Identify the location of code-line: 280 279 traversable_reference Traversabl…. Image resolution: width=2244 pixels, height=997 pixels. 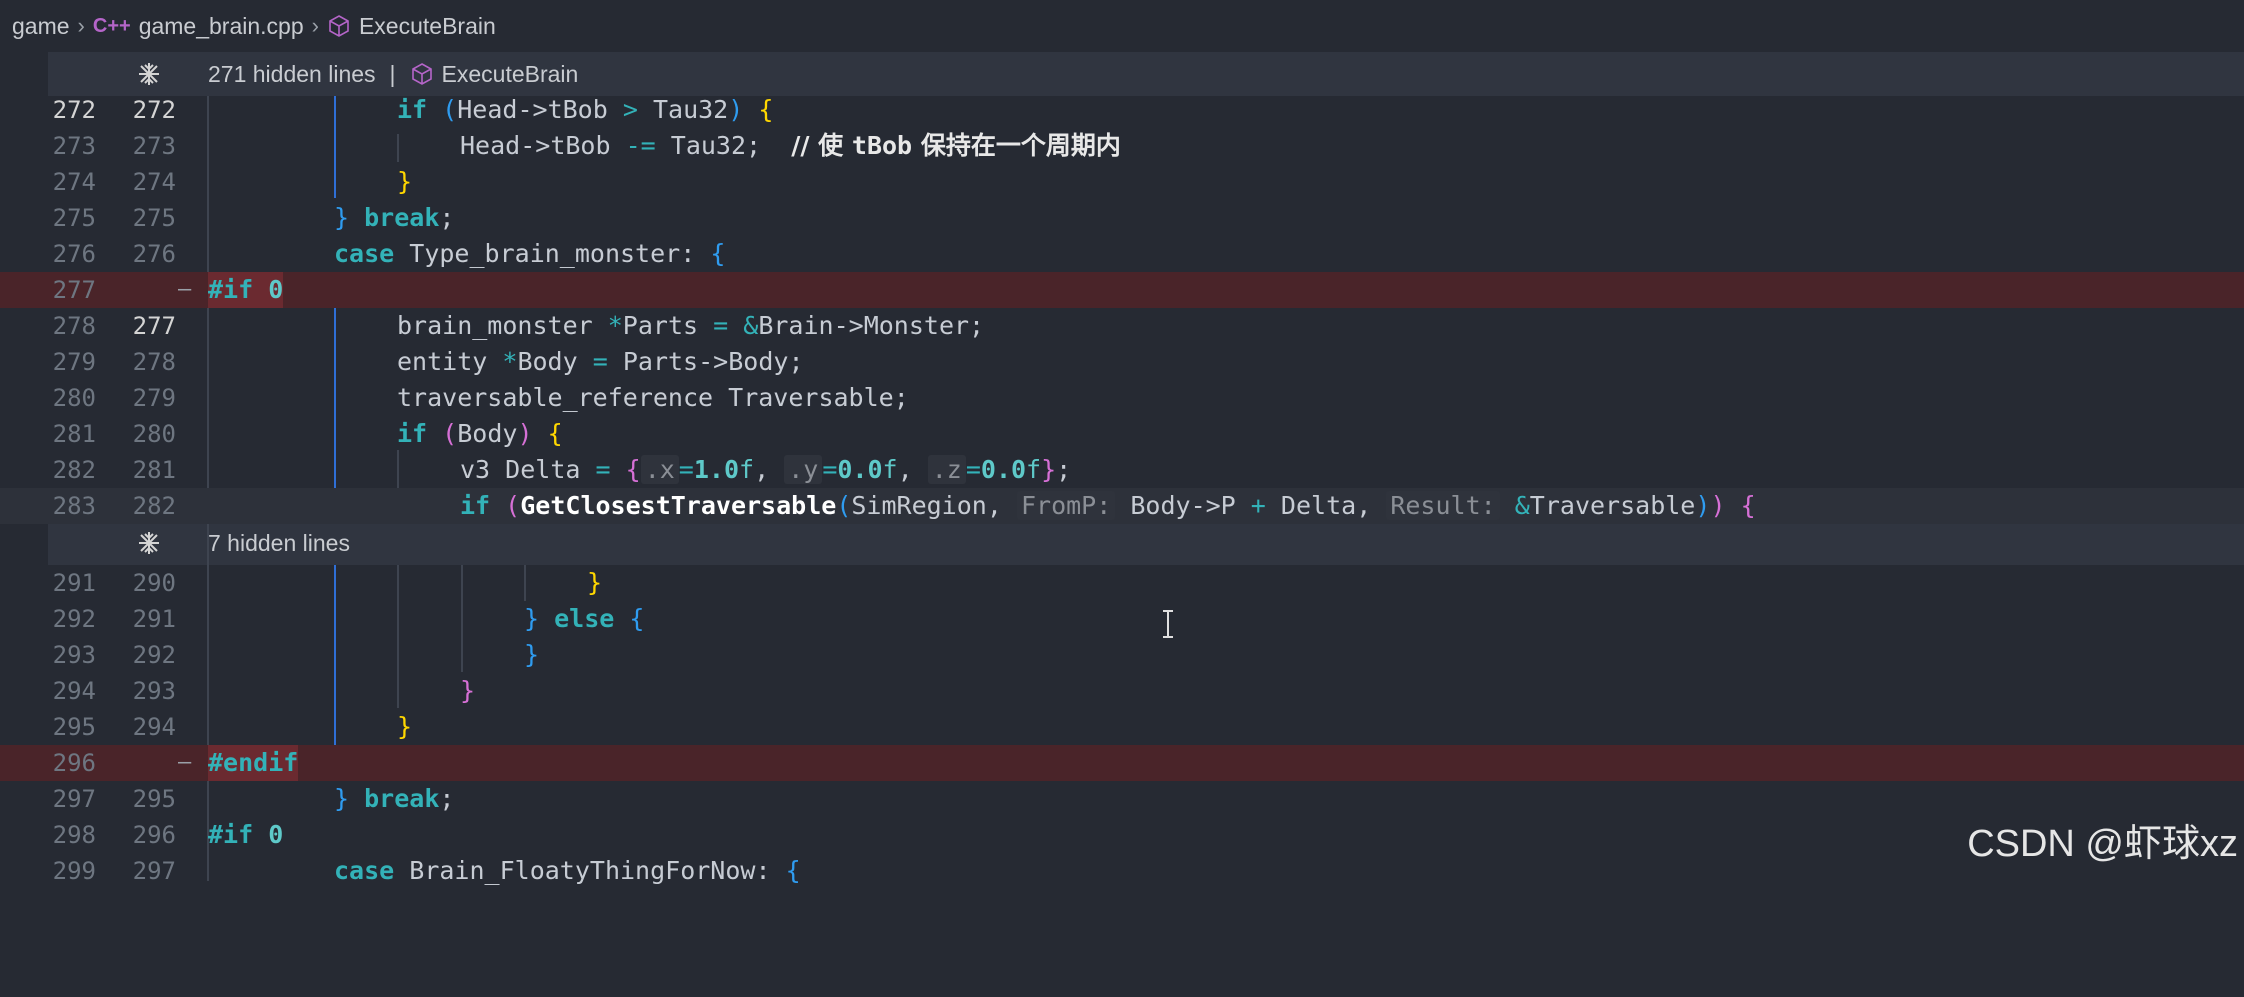
(1122, 398).